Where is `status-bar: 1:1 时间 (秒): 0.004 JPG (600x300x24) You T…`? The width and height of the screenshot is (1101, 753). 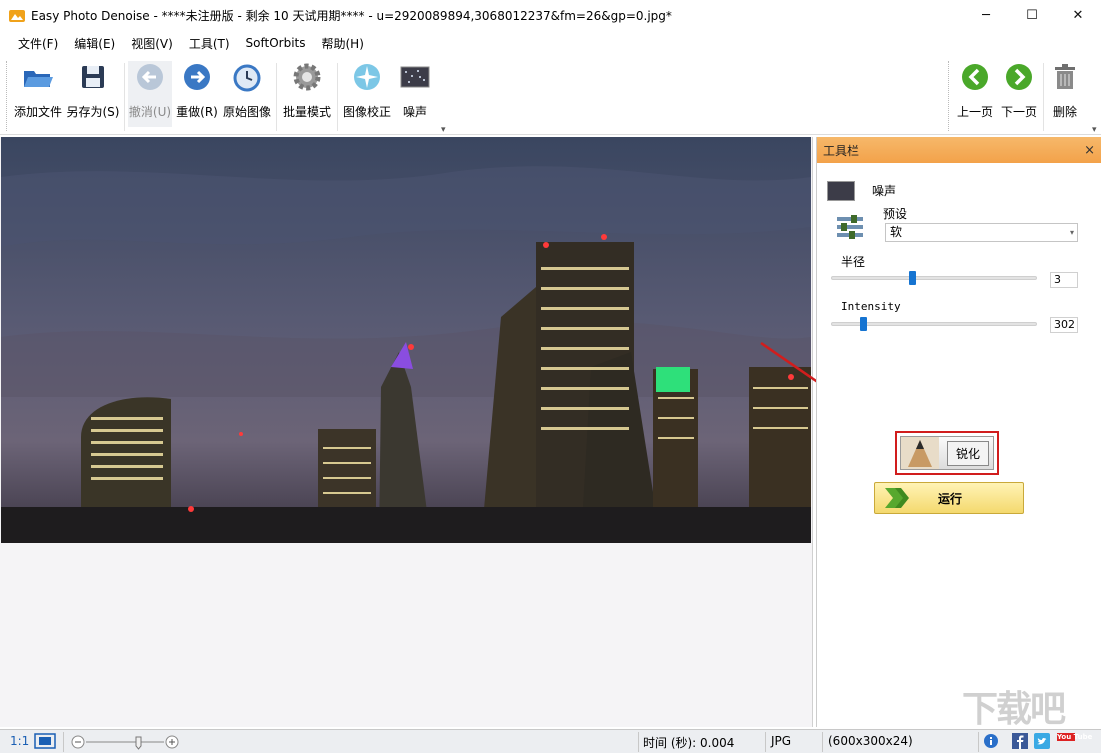
status-bar: 1:1 时间 (秒): 0.004 JPG (600x300x24) You T… is located at coordinates (550, 741).